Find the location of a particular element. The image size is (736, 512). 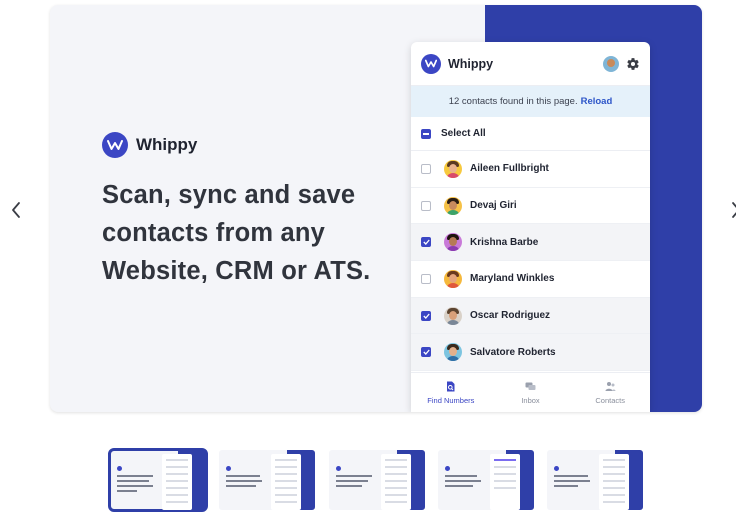

user-avatar is located at coordinates (611, 63).